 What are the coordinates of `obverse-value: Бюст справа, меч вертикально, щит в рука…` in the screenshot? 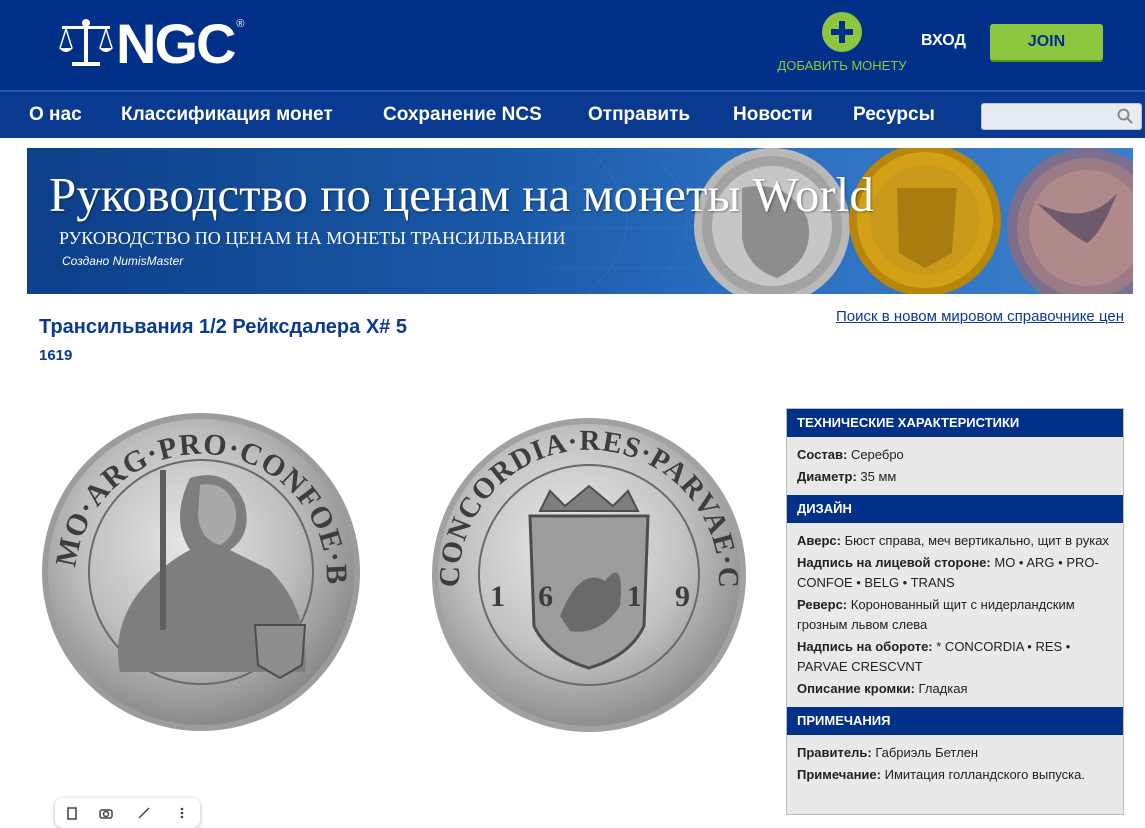 It's located at (976, 540).